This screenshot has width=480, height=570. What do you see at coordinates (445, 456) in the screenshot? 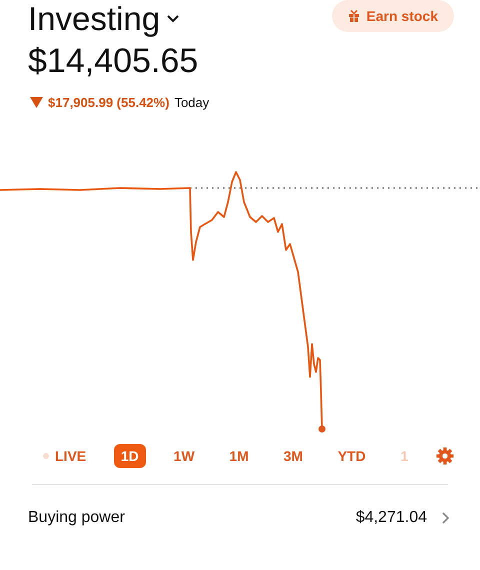
I see `settings-icon` at bounding box center [445, 456].